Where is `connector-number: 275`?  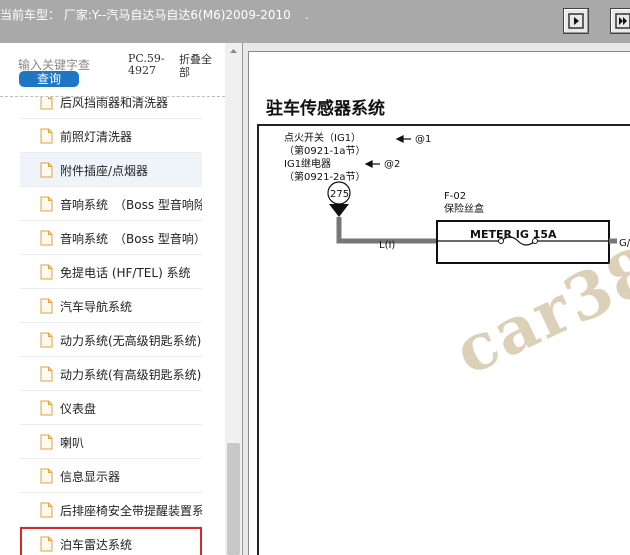
connector-number: 275 is located at coordinates (339, 194).